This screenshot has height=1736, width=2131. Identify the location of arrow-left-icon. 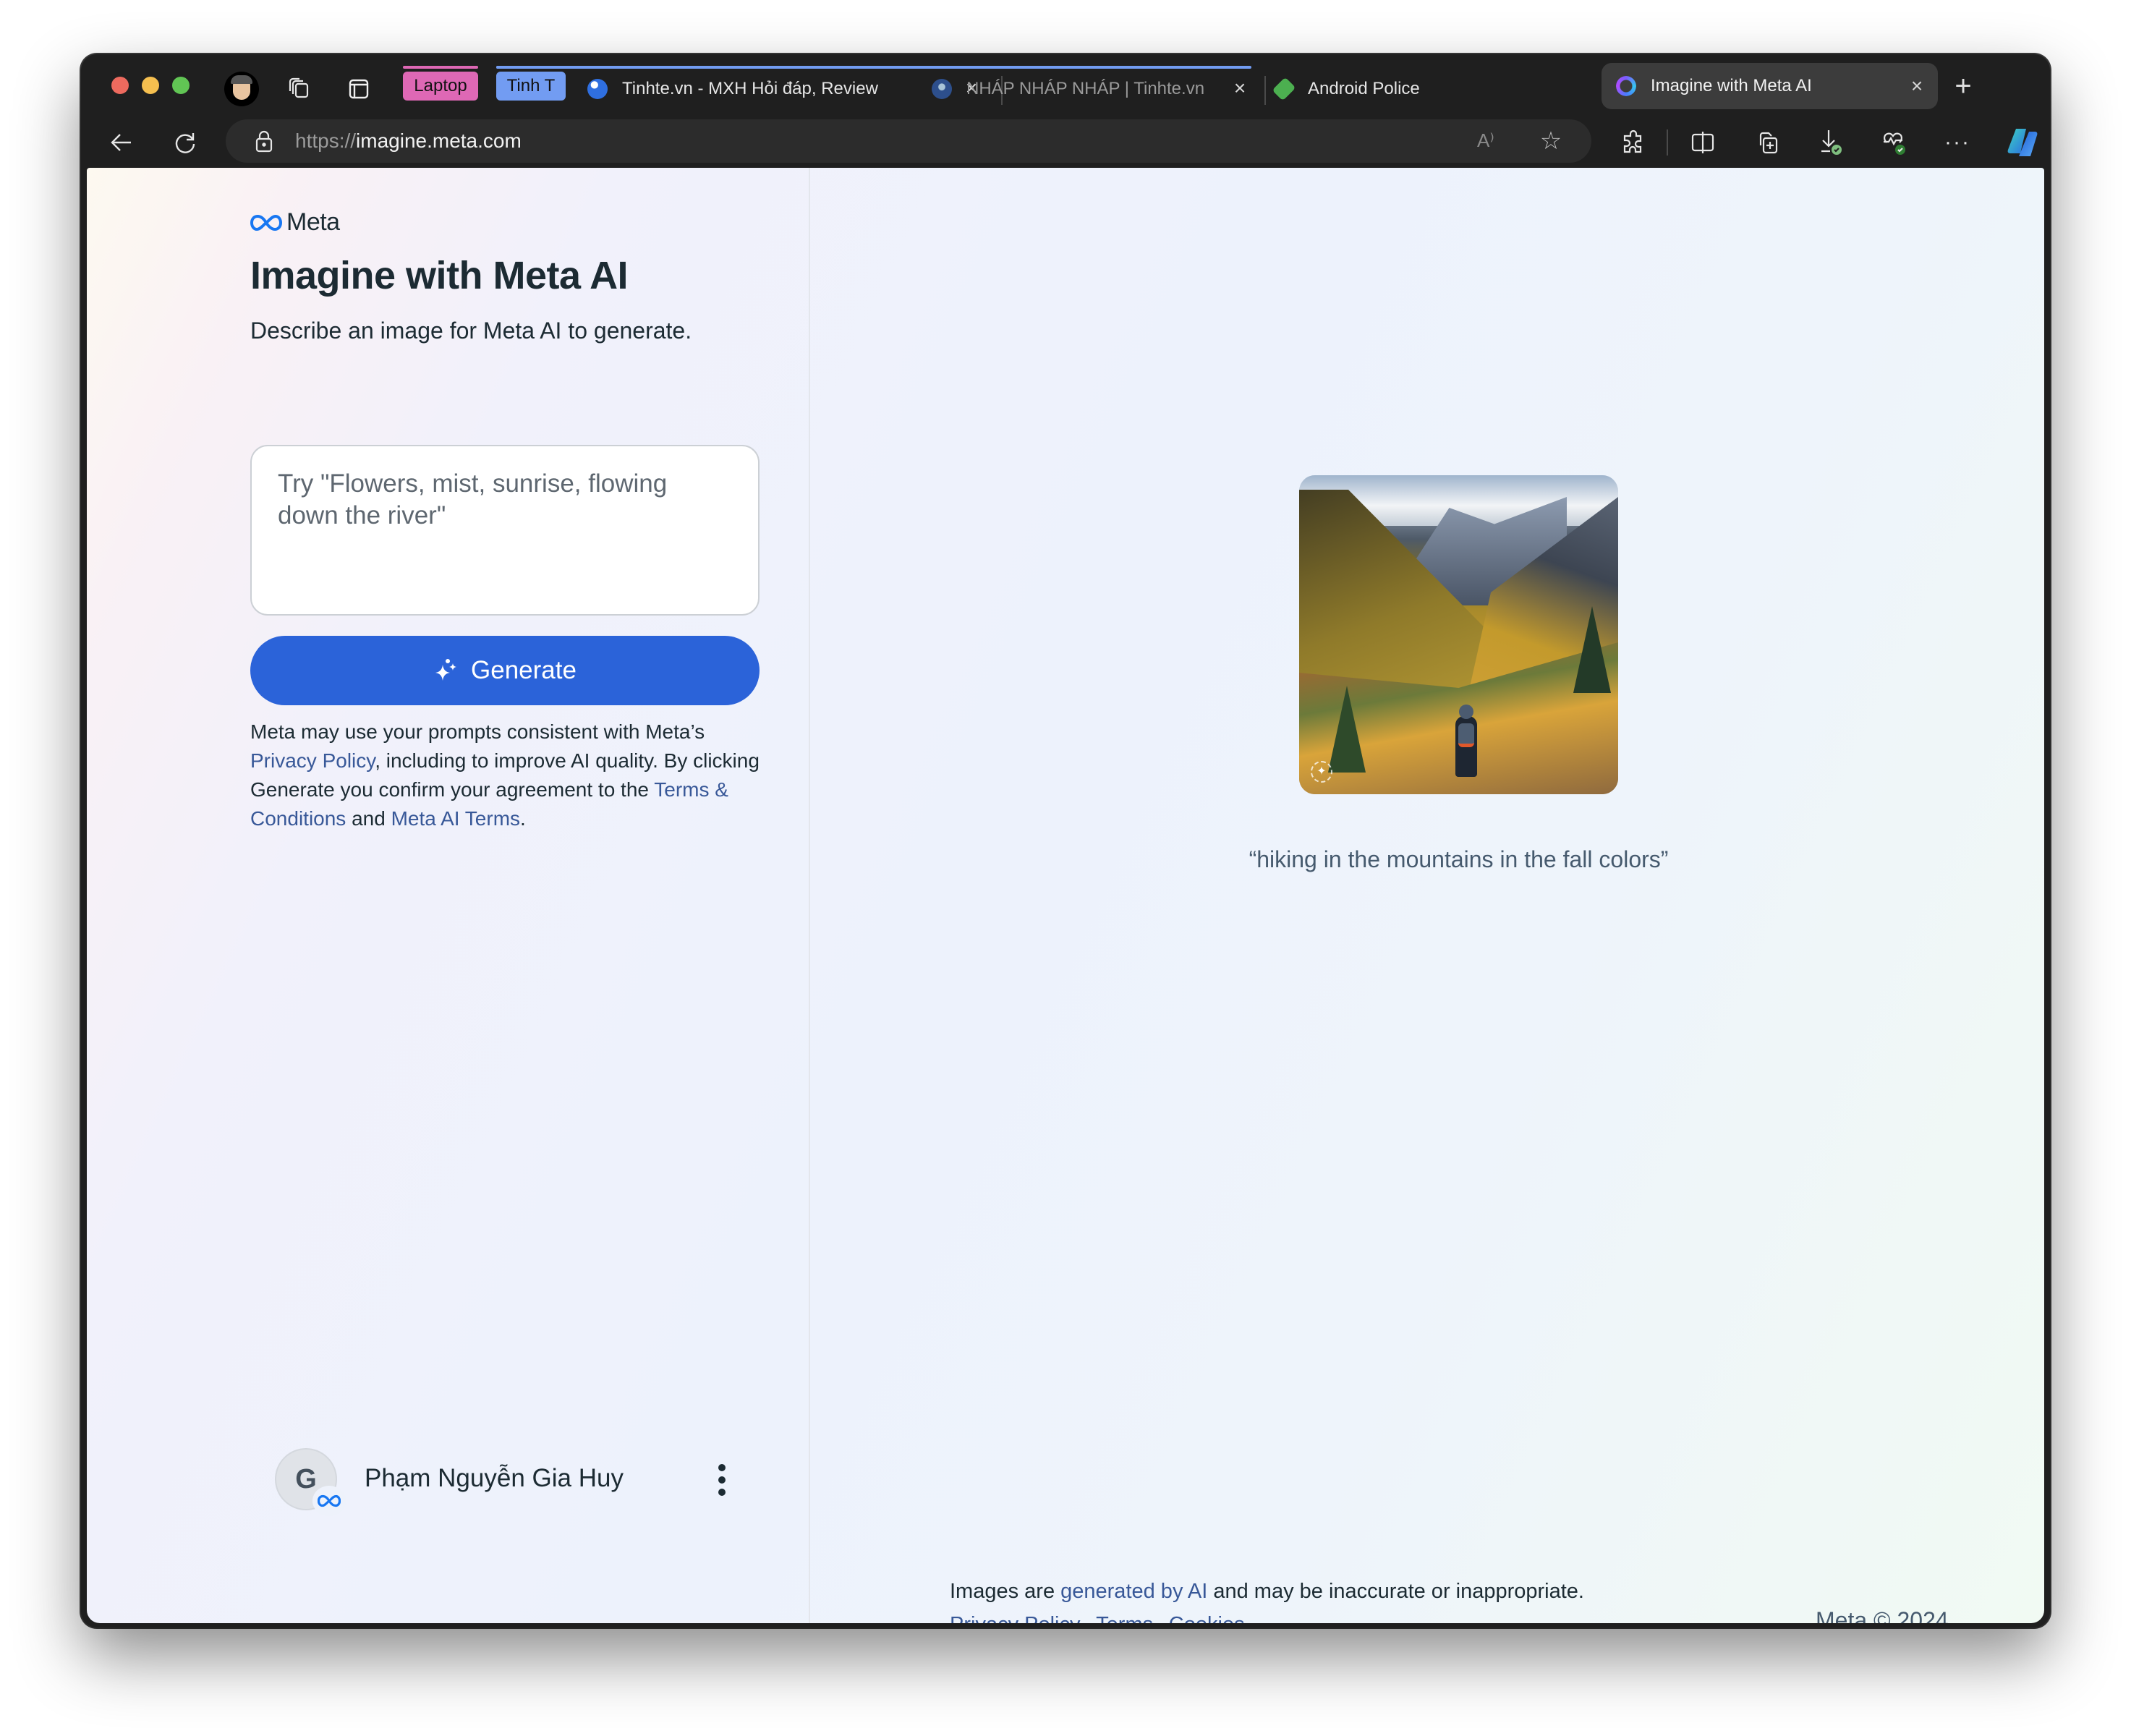
(121, 142).